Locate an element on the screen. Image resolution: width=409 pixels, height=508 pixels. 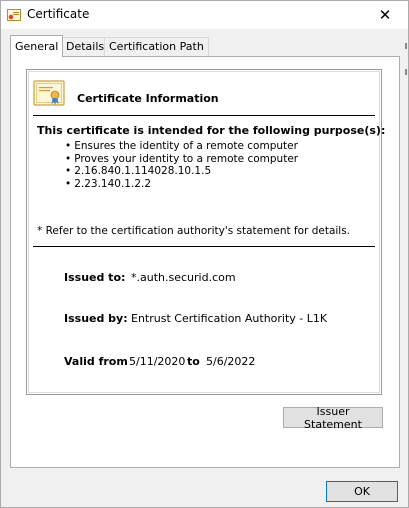
issuer-statement-button: Issuer Statement is located at coordinates (333, 418).